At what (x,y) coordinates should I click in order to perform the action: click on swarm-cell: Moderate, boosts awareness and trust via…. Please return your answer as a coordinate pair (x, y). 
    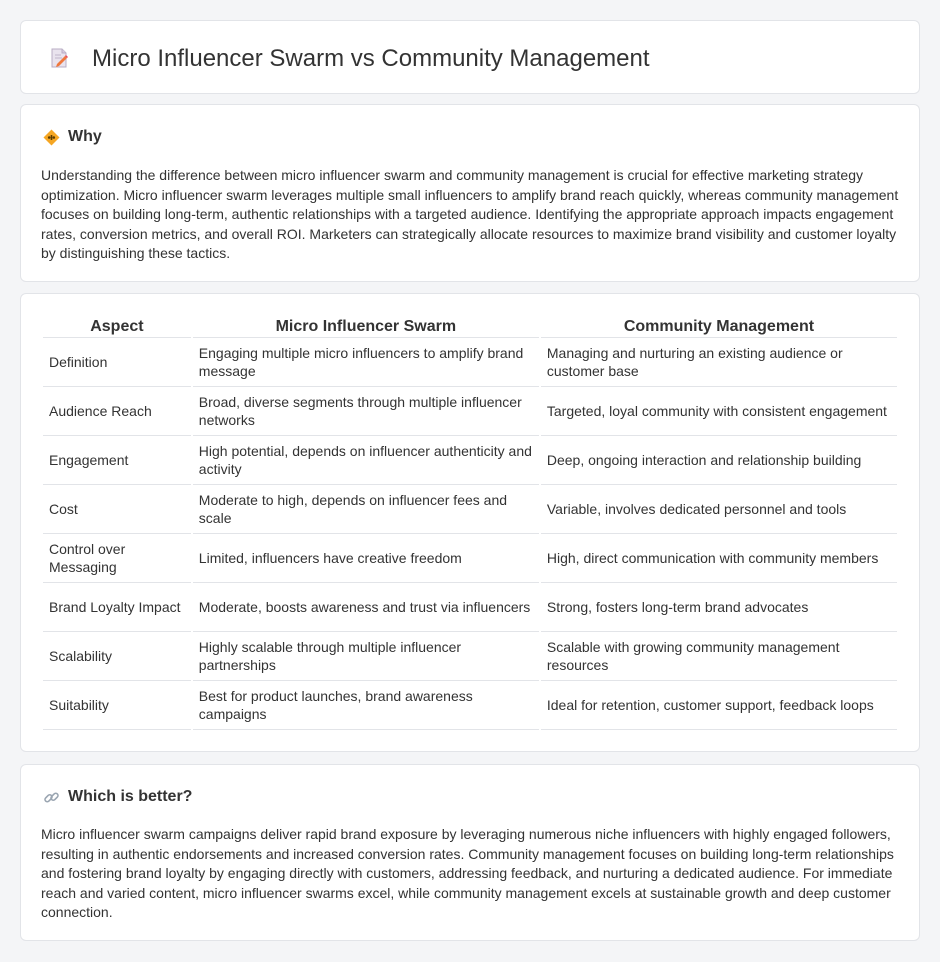
    Looking at the image, I should click on (365, 607).